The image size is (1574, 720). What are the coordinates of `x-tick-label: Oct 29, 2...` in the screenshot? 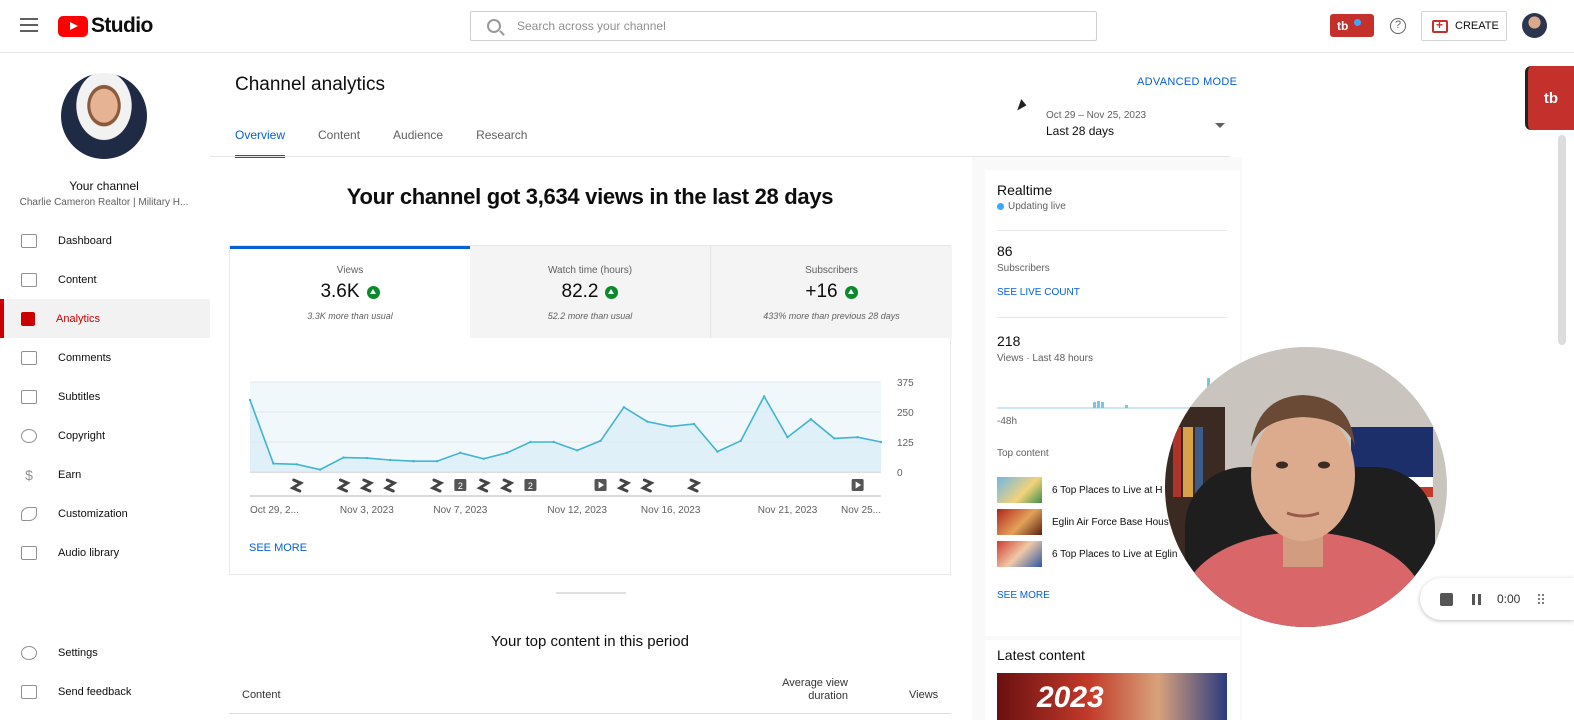 It's located at (274, 510).